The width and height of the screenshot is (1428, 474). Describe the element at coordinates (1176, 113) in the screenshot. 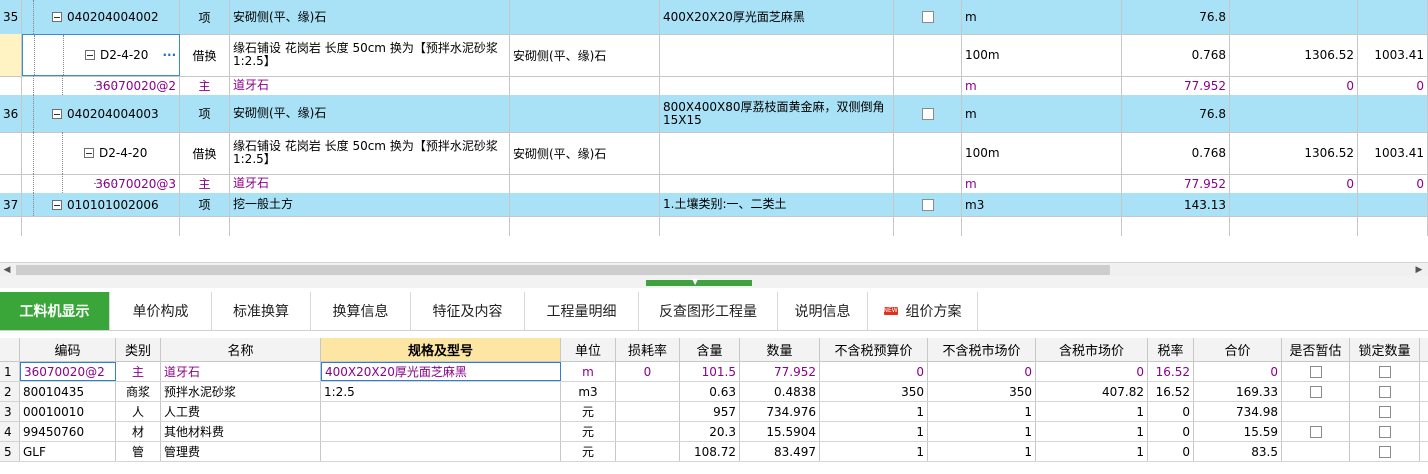

I see `cell-qty: 76.8` at that location.